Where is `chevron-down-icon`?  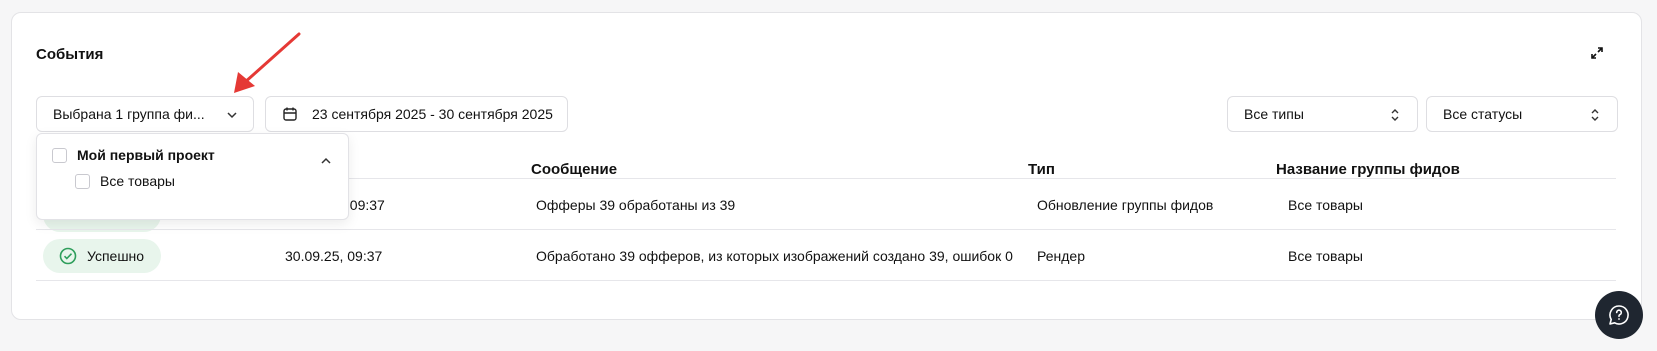 chevron-down-icon is located at coordinates (232, 115).